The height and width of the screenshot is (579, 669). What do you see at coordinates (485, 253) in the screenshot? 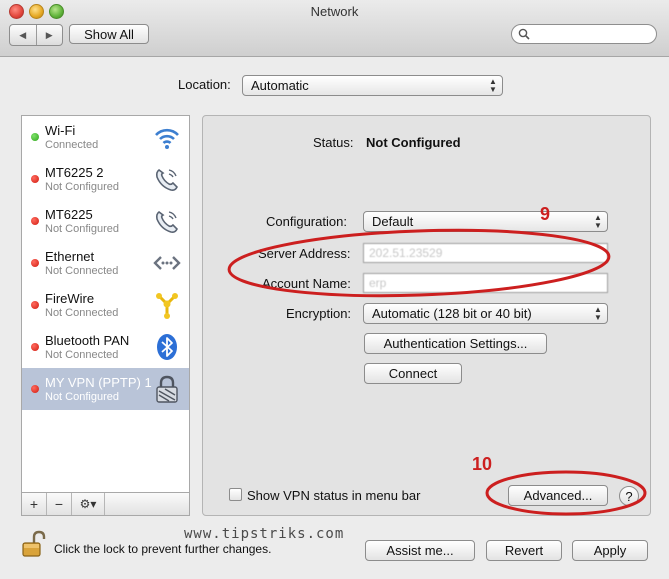
I see `server-address-field: 202.51.23529` at bounding box center [485, 253].